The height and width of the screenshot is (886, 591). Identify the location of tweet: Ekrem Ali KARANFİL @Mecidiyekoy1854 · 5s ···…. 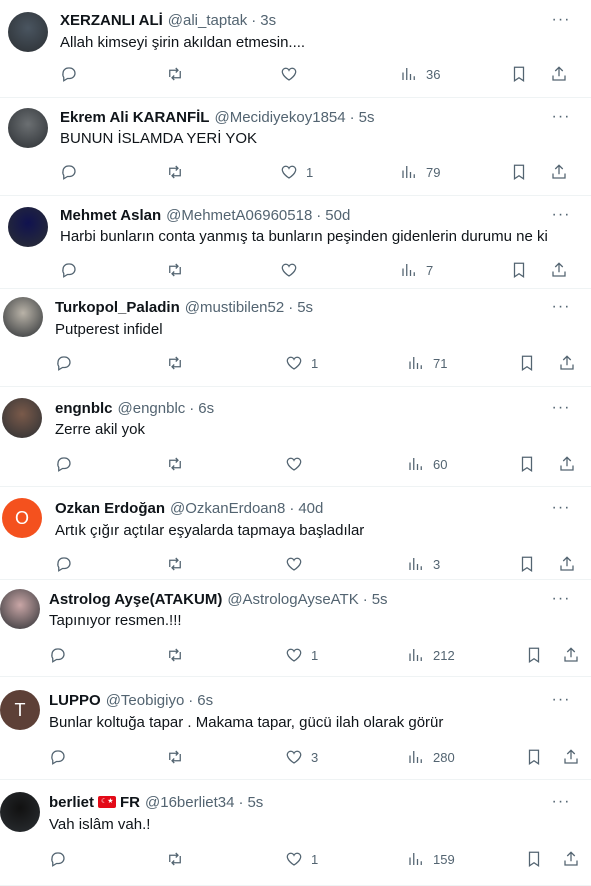
(295, 147).